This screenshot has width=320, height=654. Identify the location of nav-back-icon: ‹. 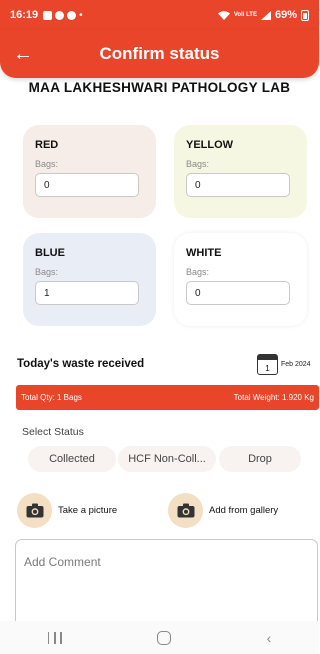
(269, 638).